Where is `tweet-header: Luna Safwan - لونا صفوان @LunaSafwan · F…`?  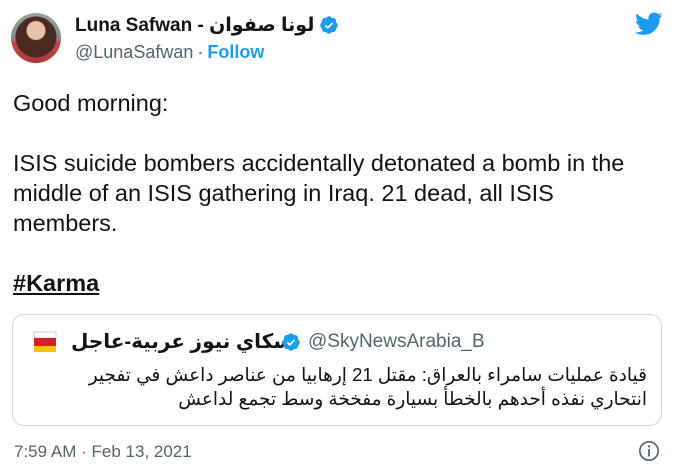 tweet-header: Luna Safwan - لونا صفوان @LunaSafwan · F… is located at coordinates (334, 38).